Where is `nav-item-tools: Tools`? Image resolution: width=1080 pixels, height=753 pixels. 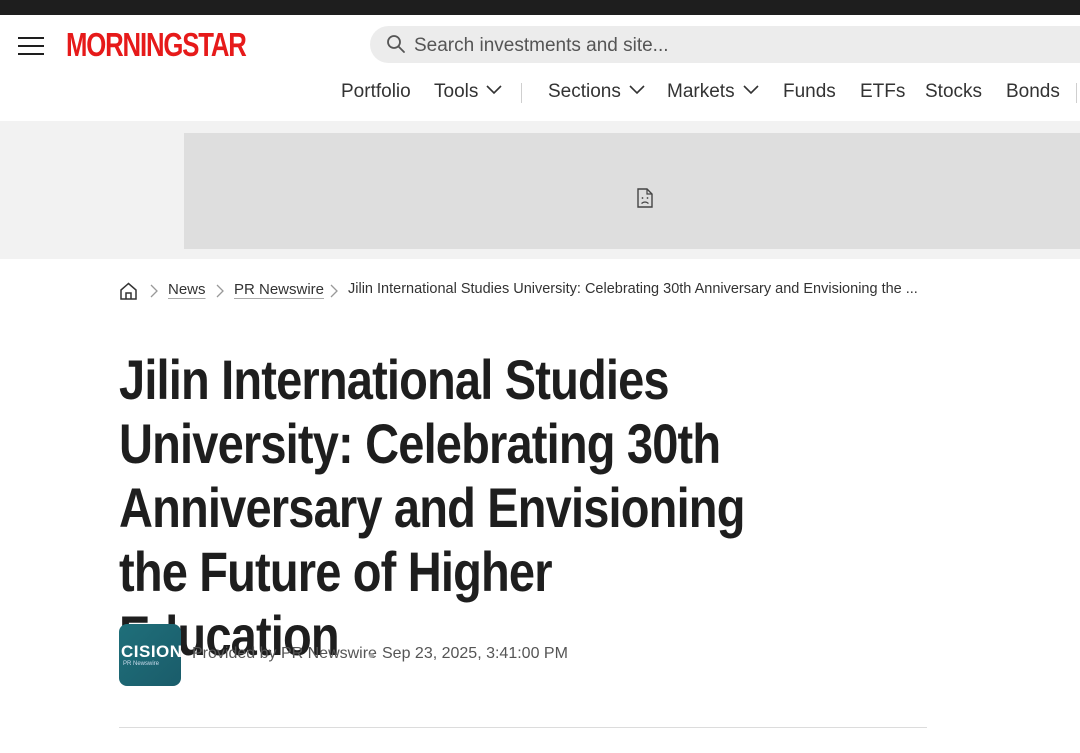 nav-item-tools: Tools is located at coordinates (468, 92).